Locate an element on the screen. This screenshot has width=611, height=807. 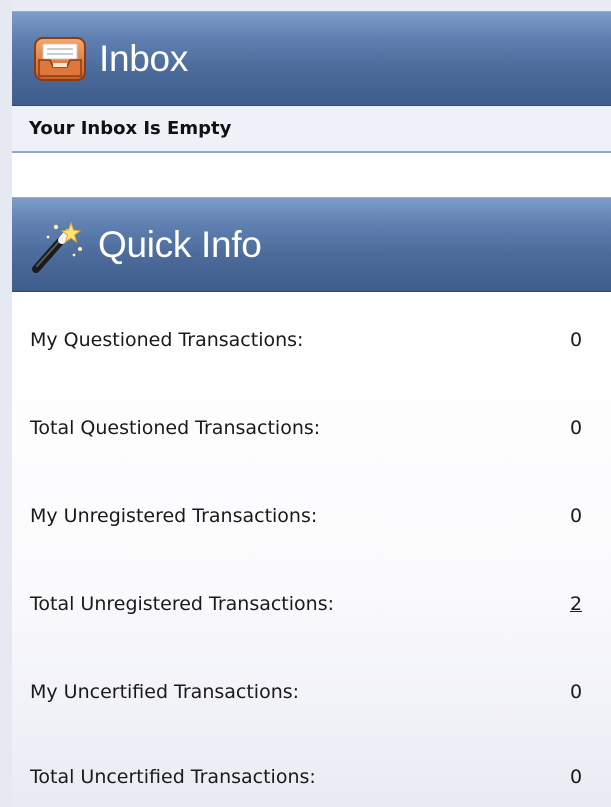
page-left-border is located at coordinates (6, 403).